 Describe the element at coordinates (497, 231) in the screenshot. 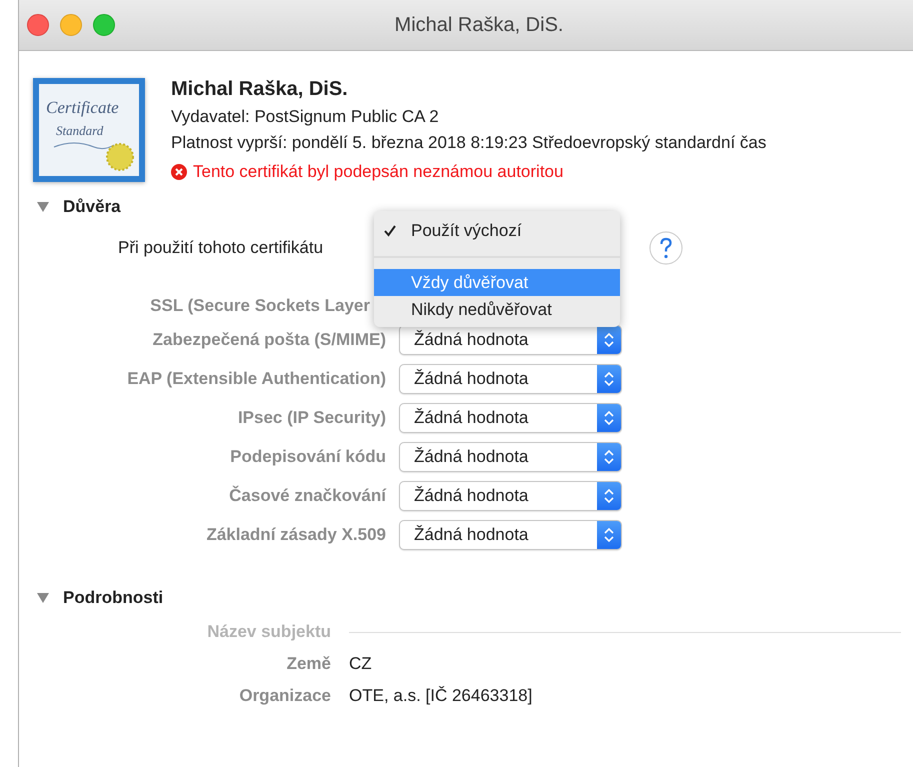

I see `menu-item: Použít výchozí` at that location.